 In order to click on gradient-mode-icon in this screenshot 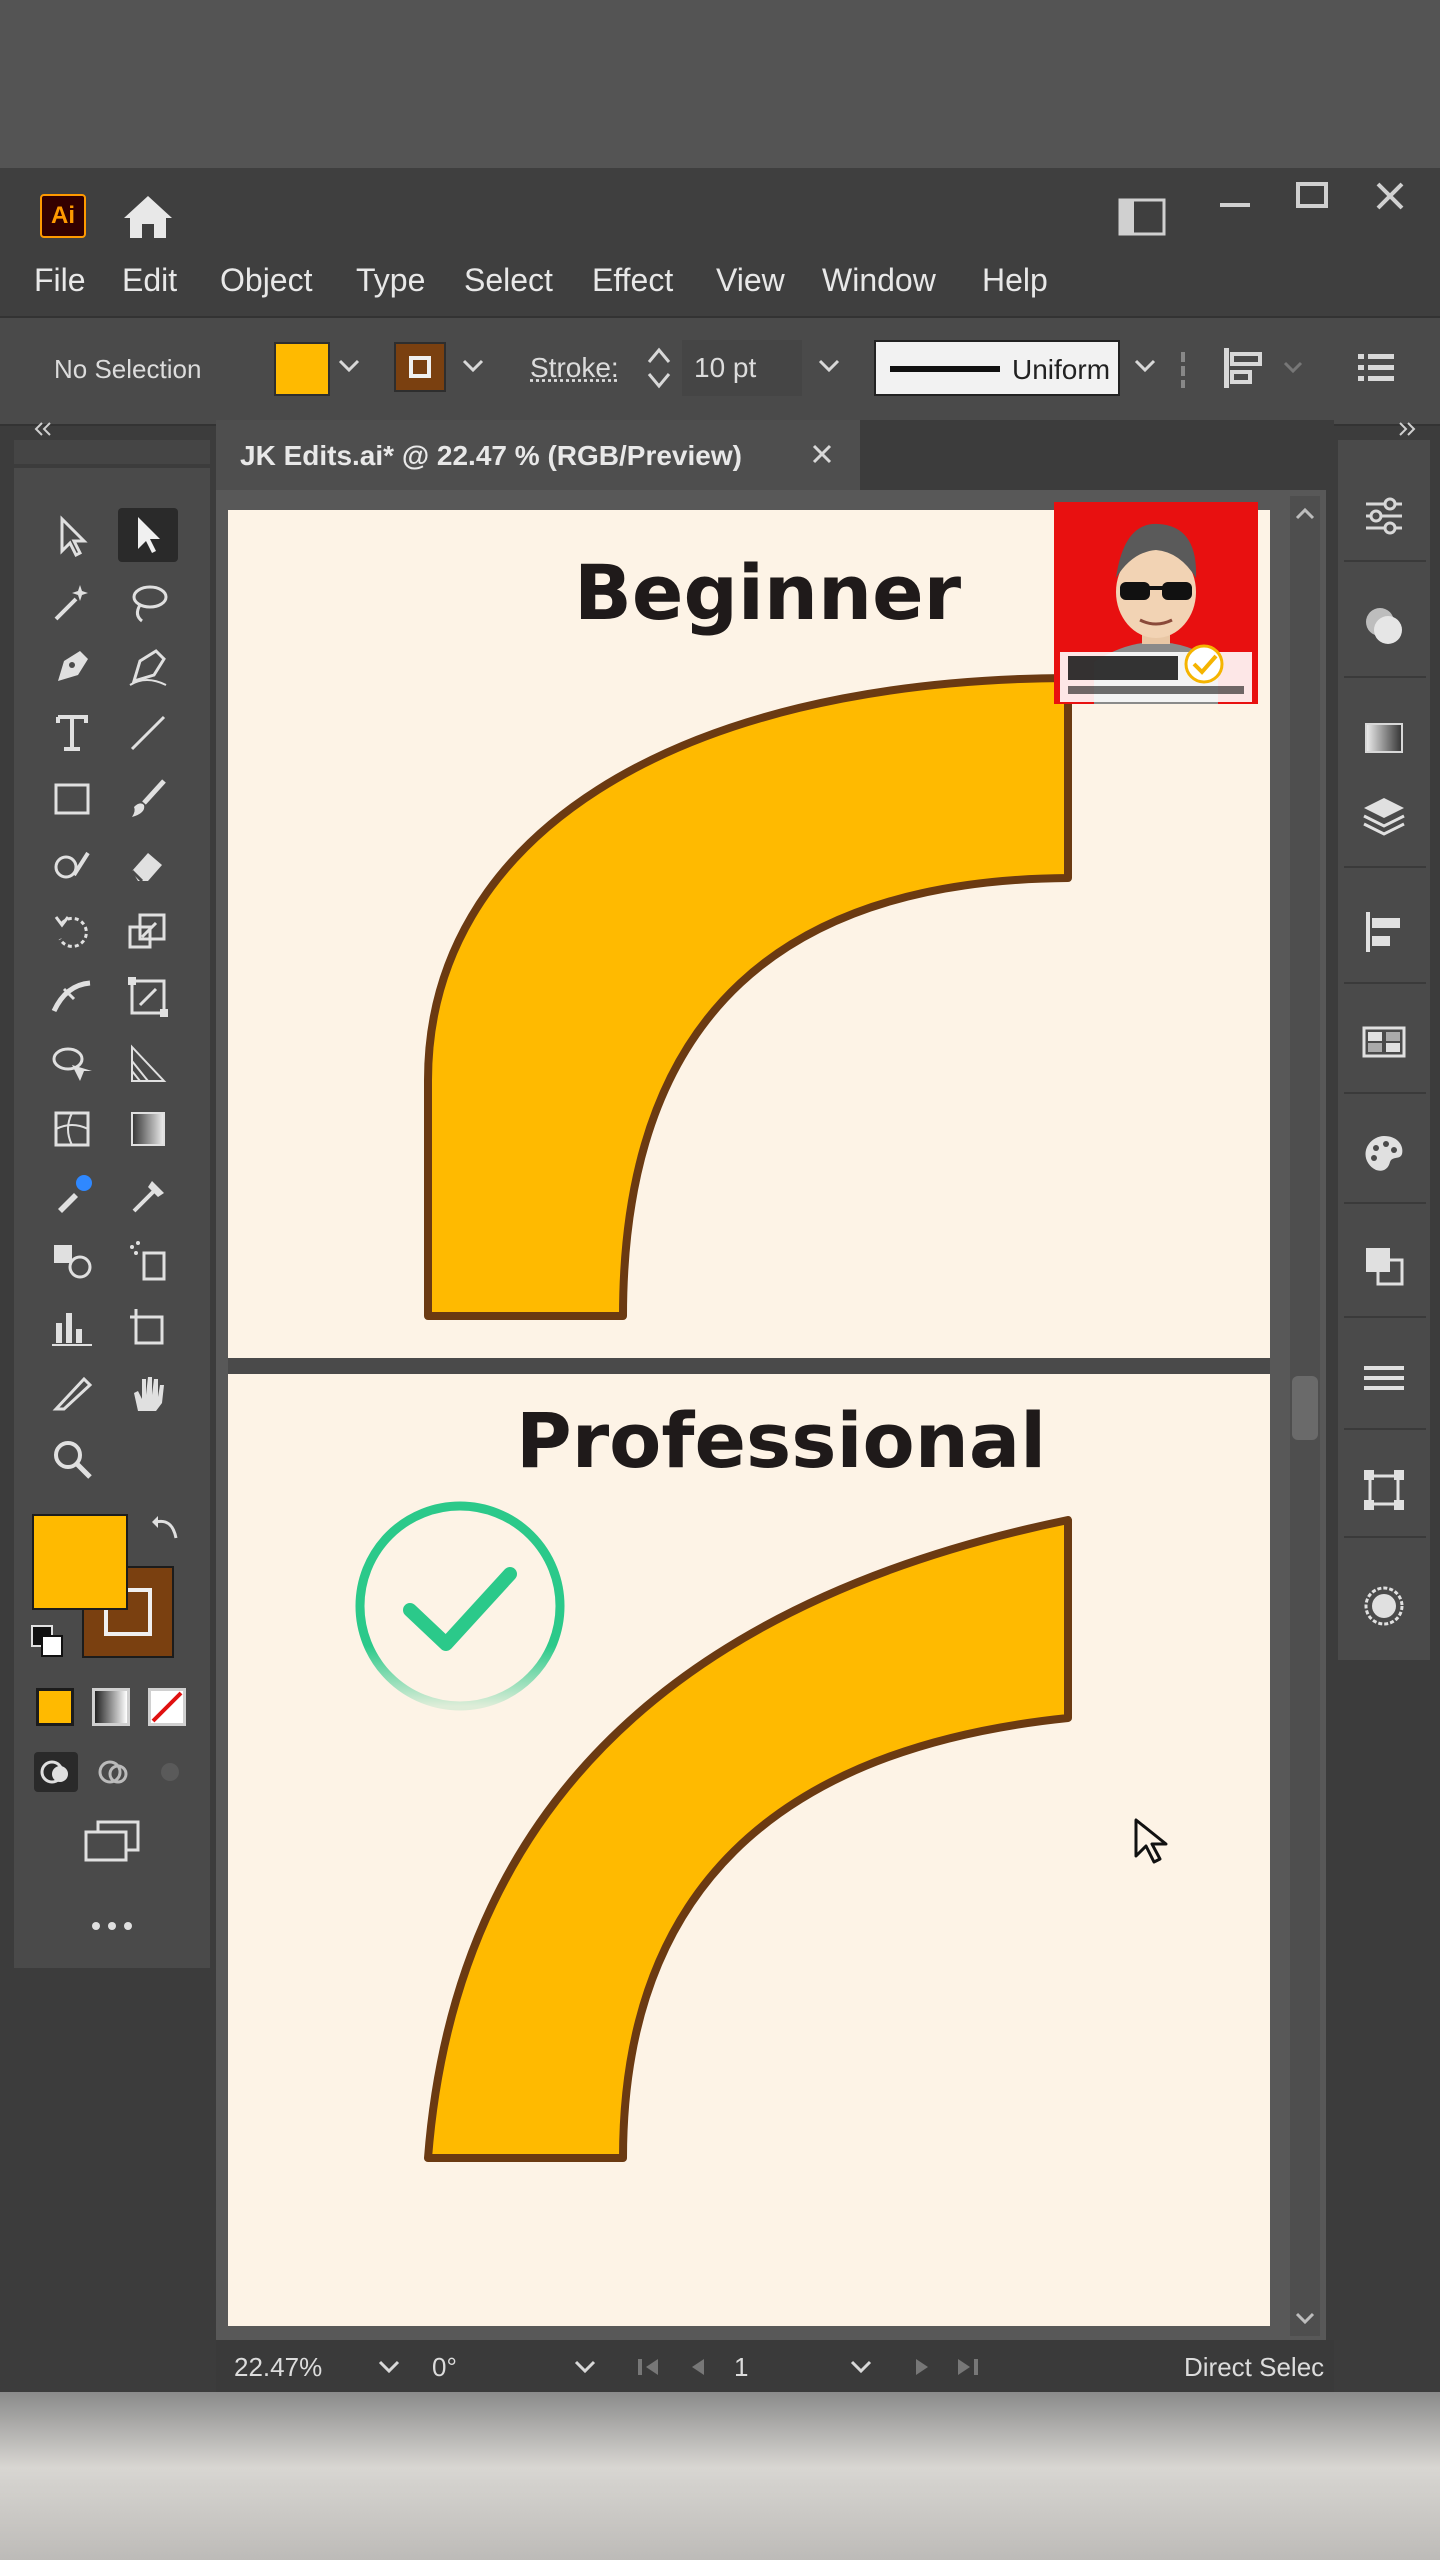, I will do `click(111, 1707)`.